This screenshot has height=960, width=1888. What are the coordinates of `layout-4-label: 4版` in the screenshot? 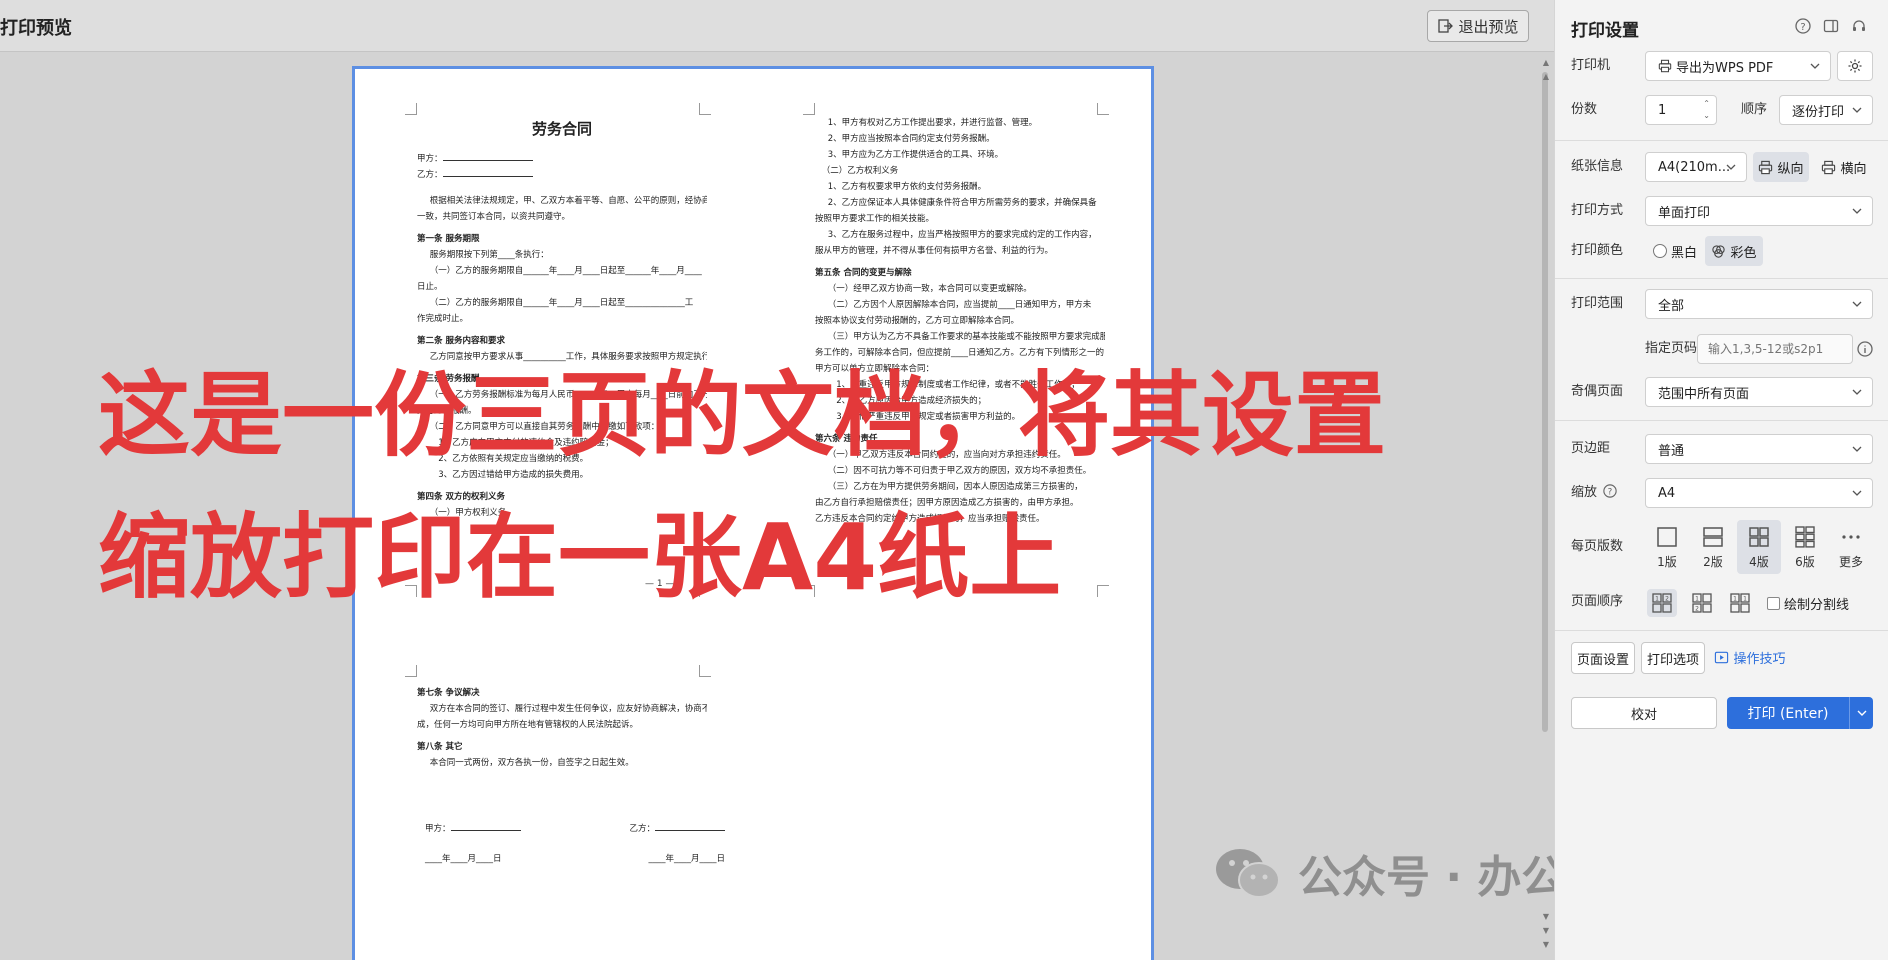 It's located at (1759, 561).